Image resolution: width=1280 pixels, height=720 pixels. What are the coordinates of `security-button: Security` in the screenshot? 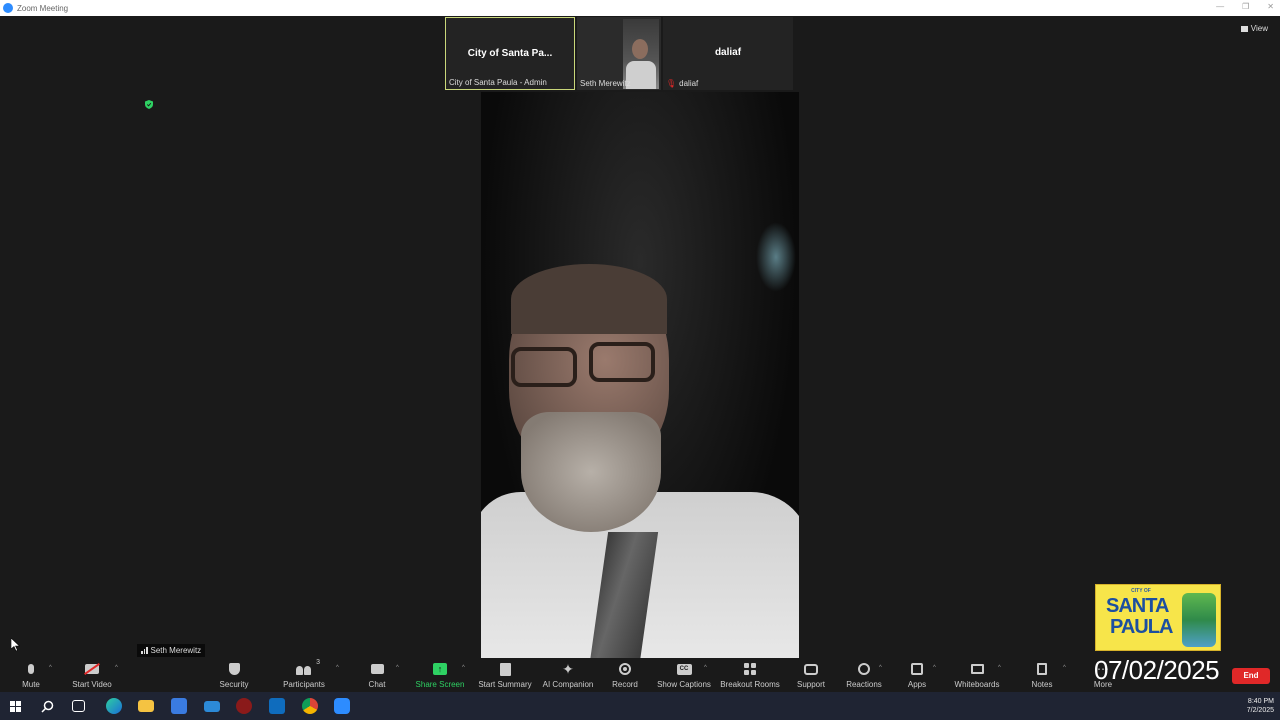 It's located at (234, 675).